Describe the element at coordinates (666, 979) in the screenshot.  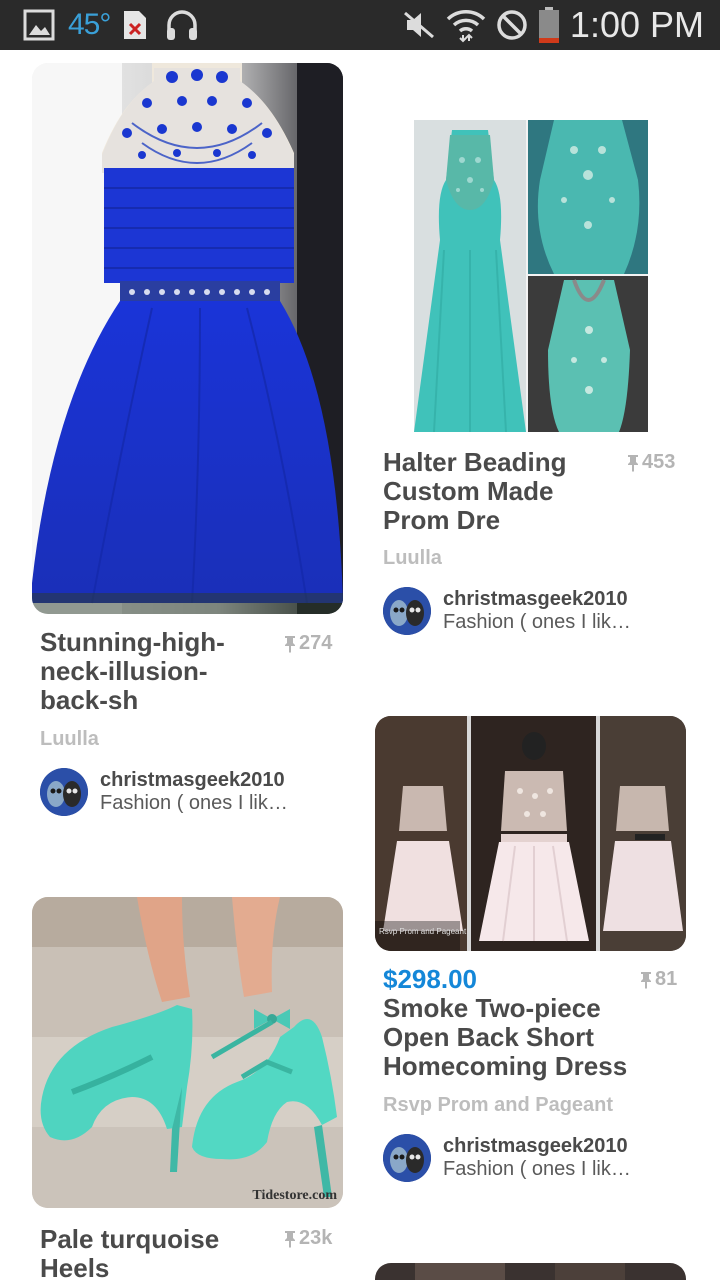
I see `repin-count-value: 81` at that location.